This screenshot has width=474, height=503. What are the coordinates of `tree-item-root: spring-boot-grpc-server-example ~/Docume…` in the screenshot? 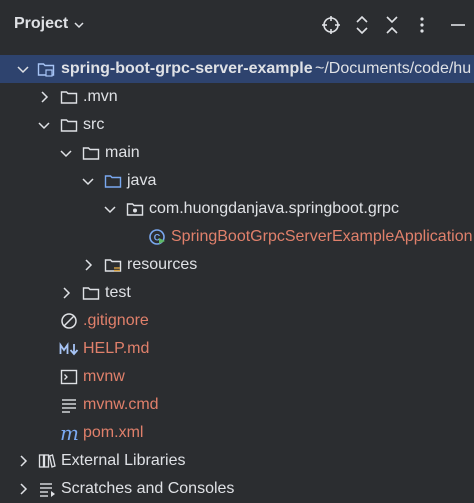 It's located at (237, 69).